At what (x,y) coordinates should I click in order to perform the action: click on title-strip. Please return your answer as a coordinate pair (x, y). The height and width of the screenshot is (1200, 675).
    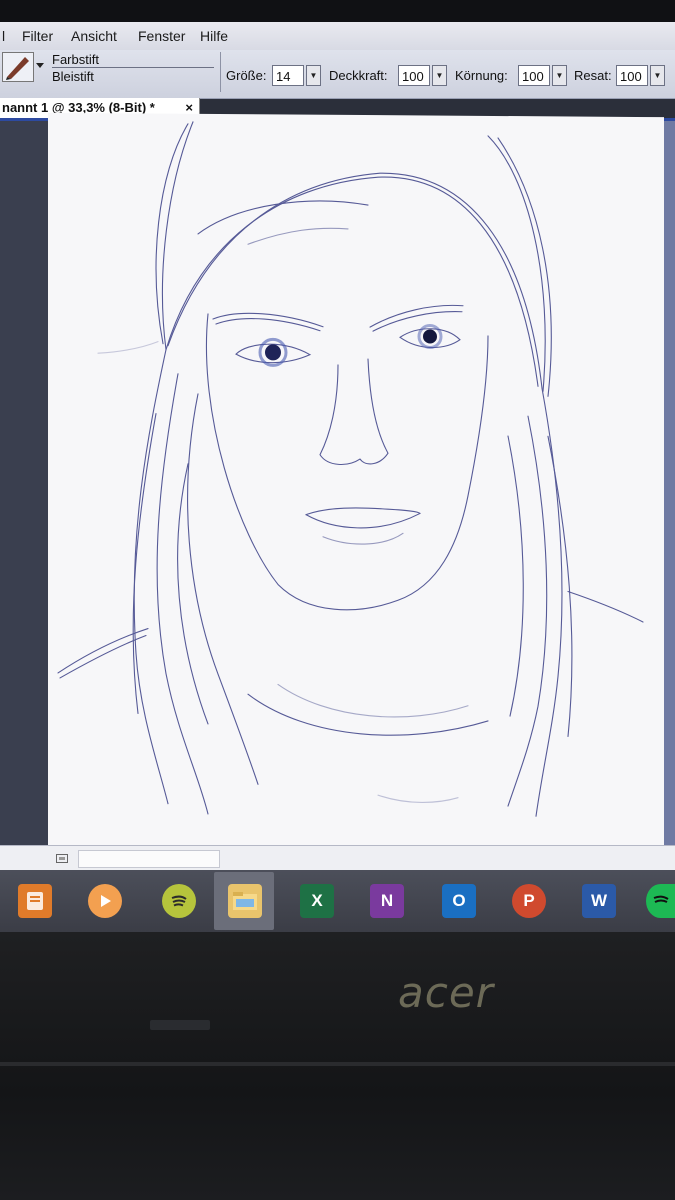
    Looking at the image, I should click on (337, 11).